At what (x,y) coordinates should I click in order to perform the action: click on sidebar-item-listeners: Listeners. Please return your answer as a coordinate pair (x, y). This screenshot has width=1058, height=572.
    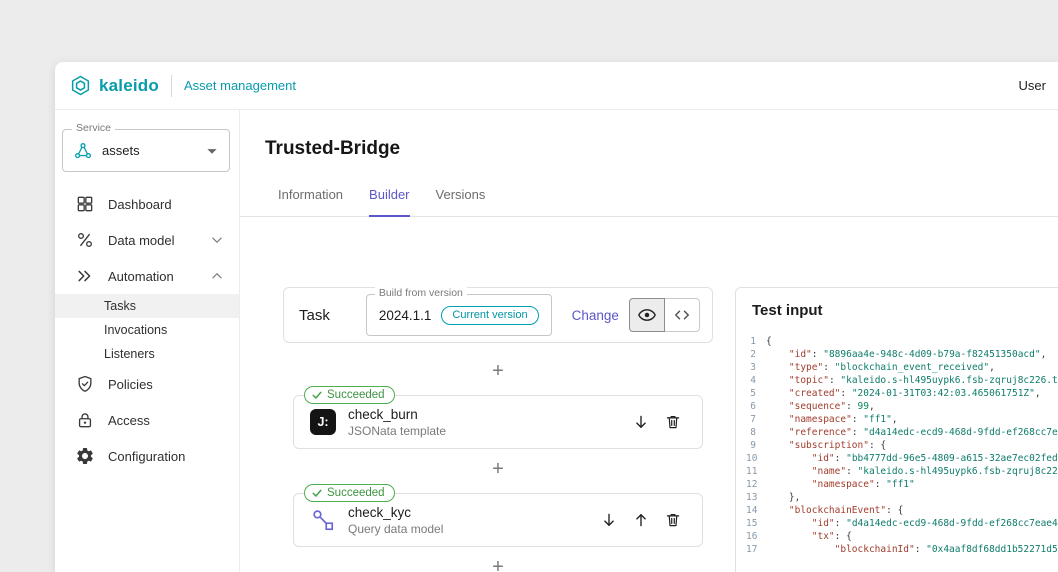
    Looking at the image, I should click on (147, 354).